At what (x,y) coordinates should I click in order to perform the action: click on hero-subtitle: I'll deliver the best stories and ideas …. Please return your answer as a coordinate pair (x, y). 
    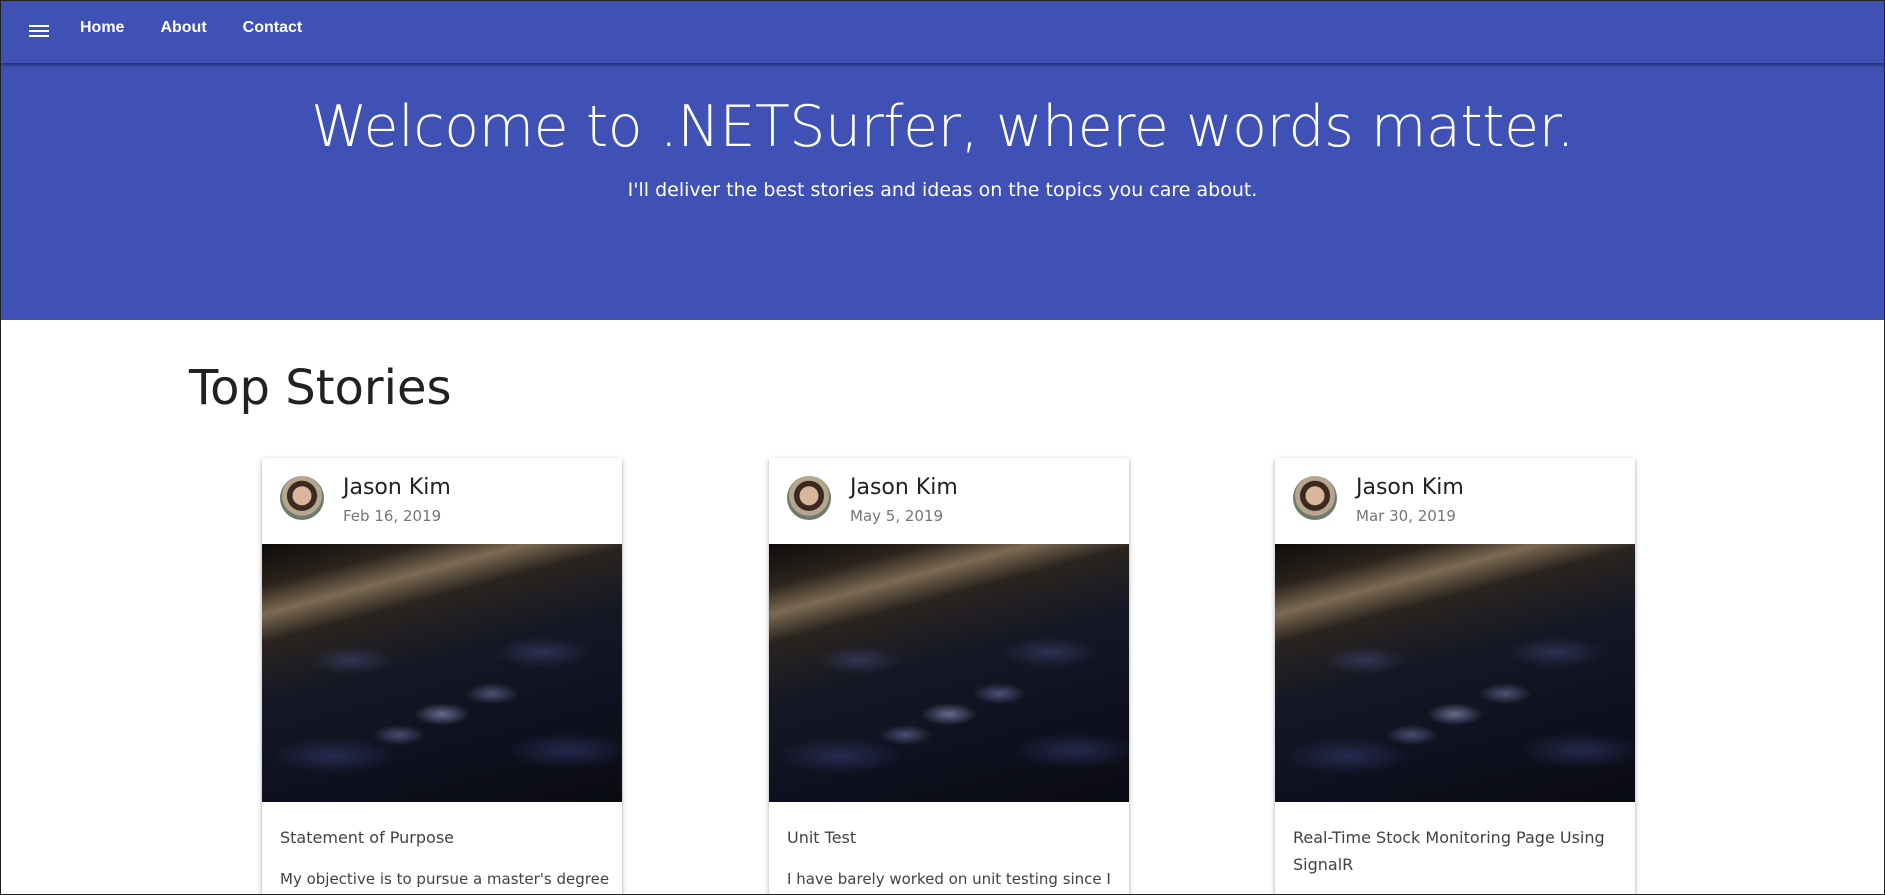
    Looking at the image, I should click on (942, 190).